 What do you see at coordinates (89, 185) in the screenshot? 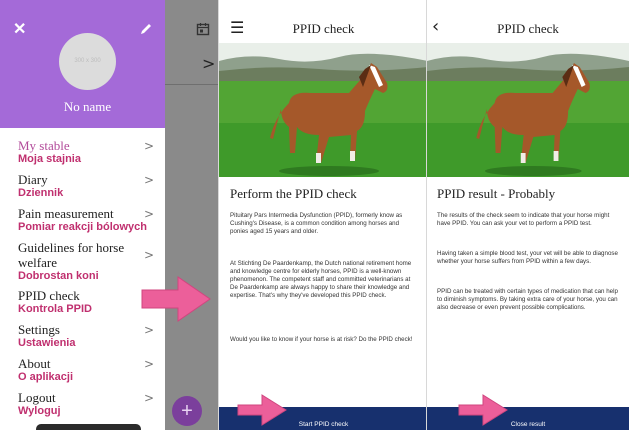
I see `menu-item-diary: Diary Dziennik >` at bounding box center [89, 185].